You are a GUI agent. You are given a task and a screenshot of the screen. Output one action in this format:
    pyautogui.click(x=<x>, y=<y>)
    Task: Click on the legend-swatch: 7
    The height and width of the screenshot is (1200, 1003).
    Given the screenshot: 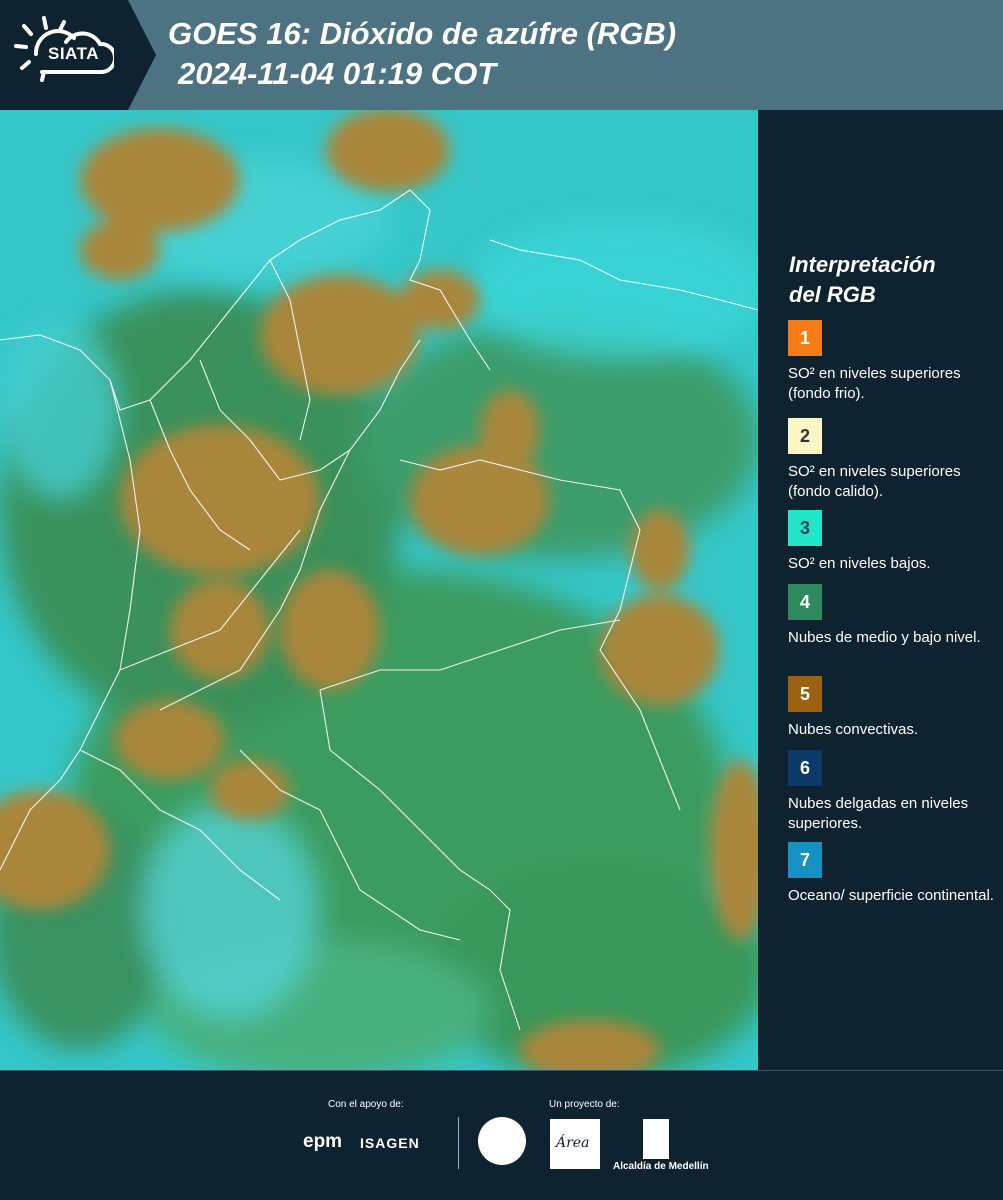 What is the action you would take?
    pyautogui.click(x=805, y=860)
    